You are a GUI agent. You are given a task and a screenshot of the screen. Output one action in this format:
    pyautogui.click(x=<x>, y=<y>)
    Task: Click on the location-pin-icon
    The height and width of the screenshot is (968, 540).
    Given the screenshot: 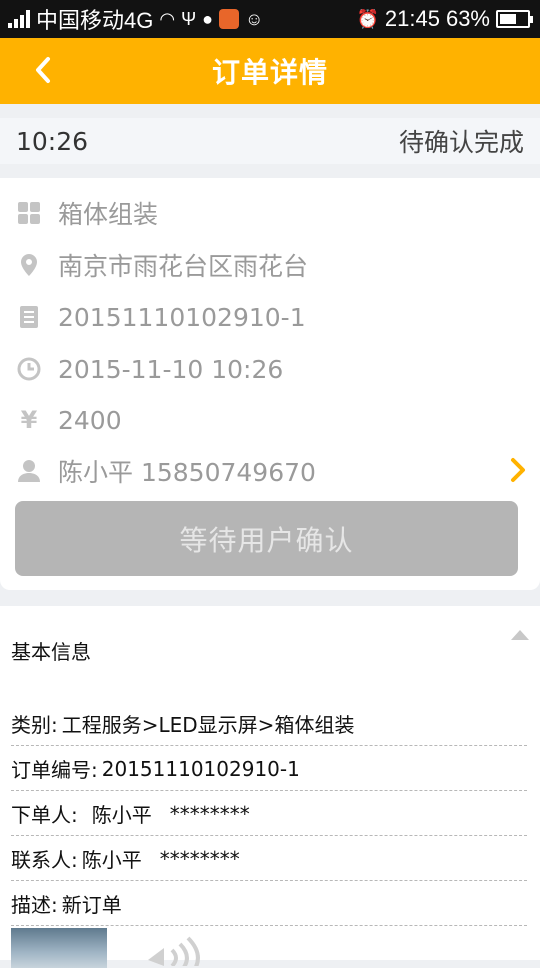 What is the action you would take?
    pyautogui.click(x=29, y=265)
    